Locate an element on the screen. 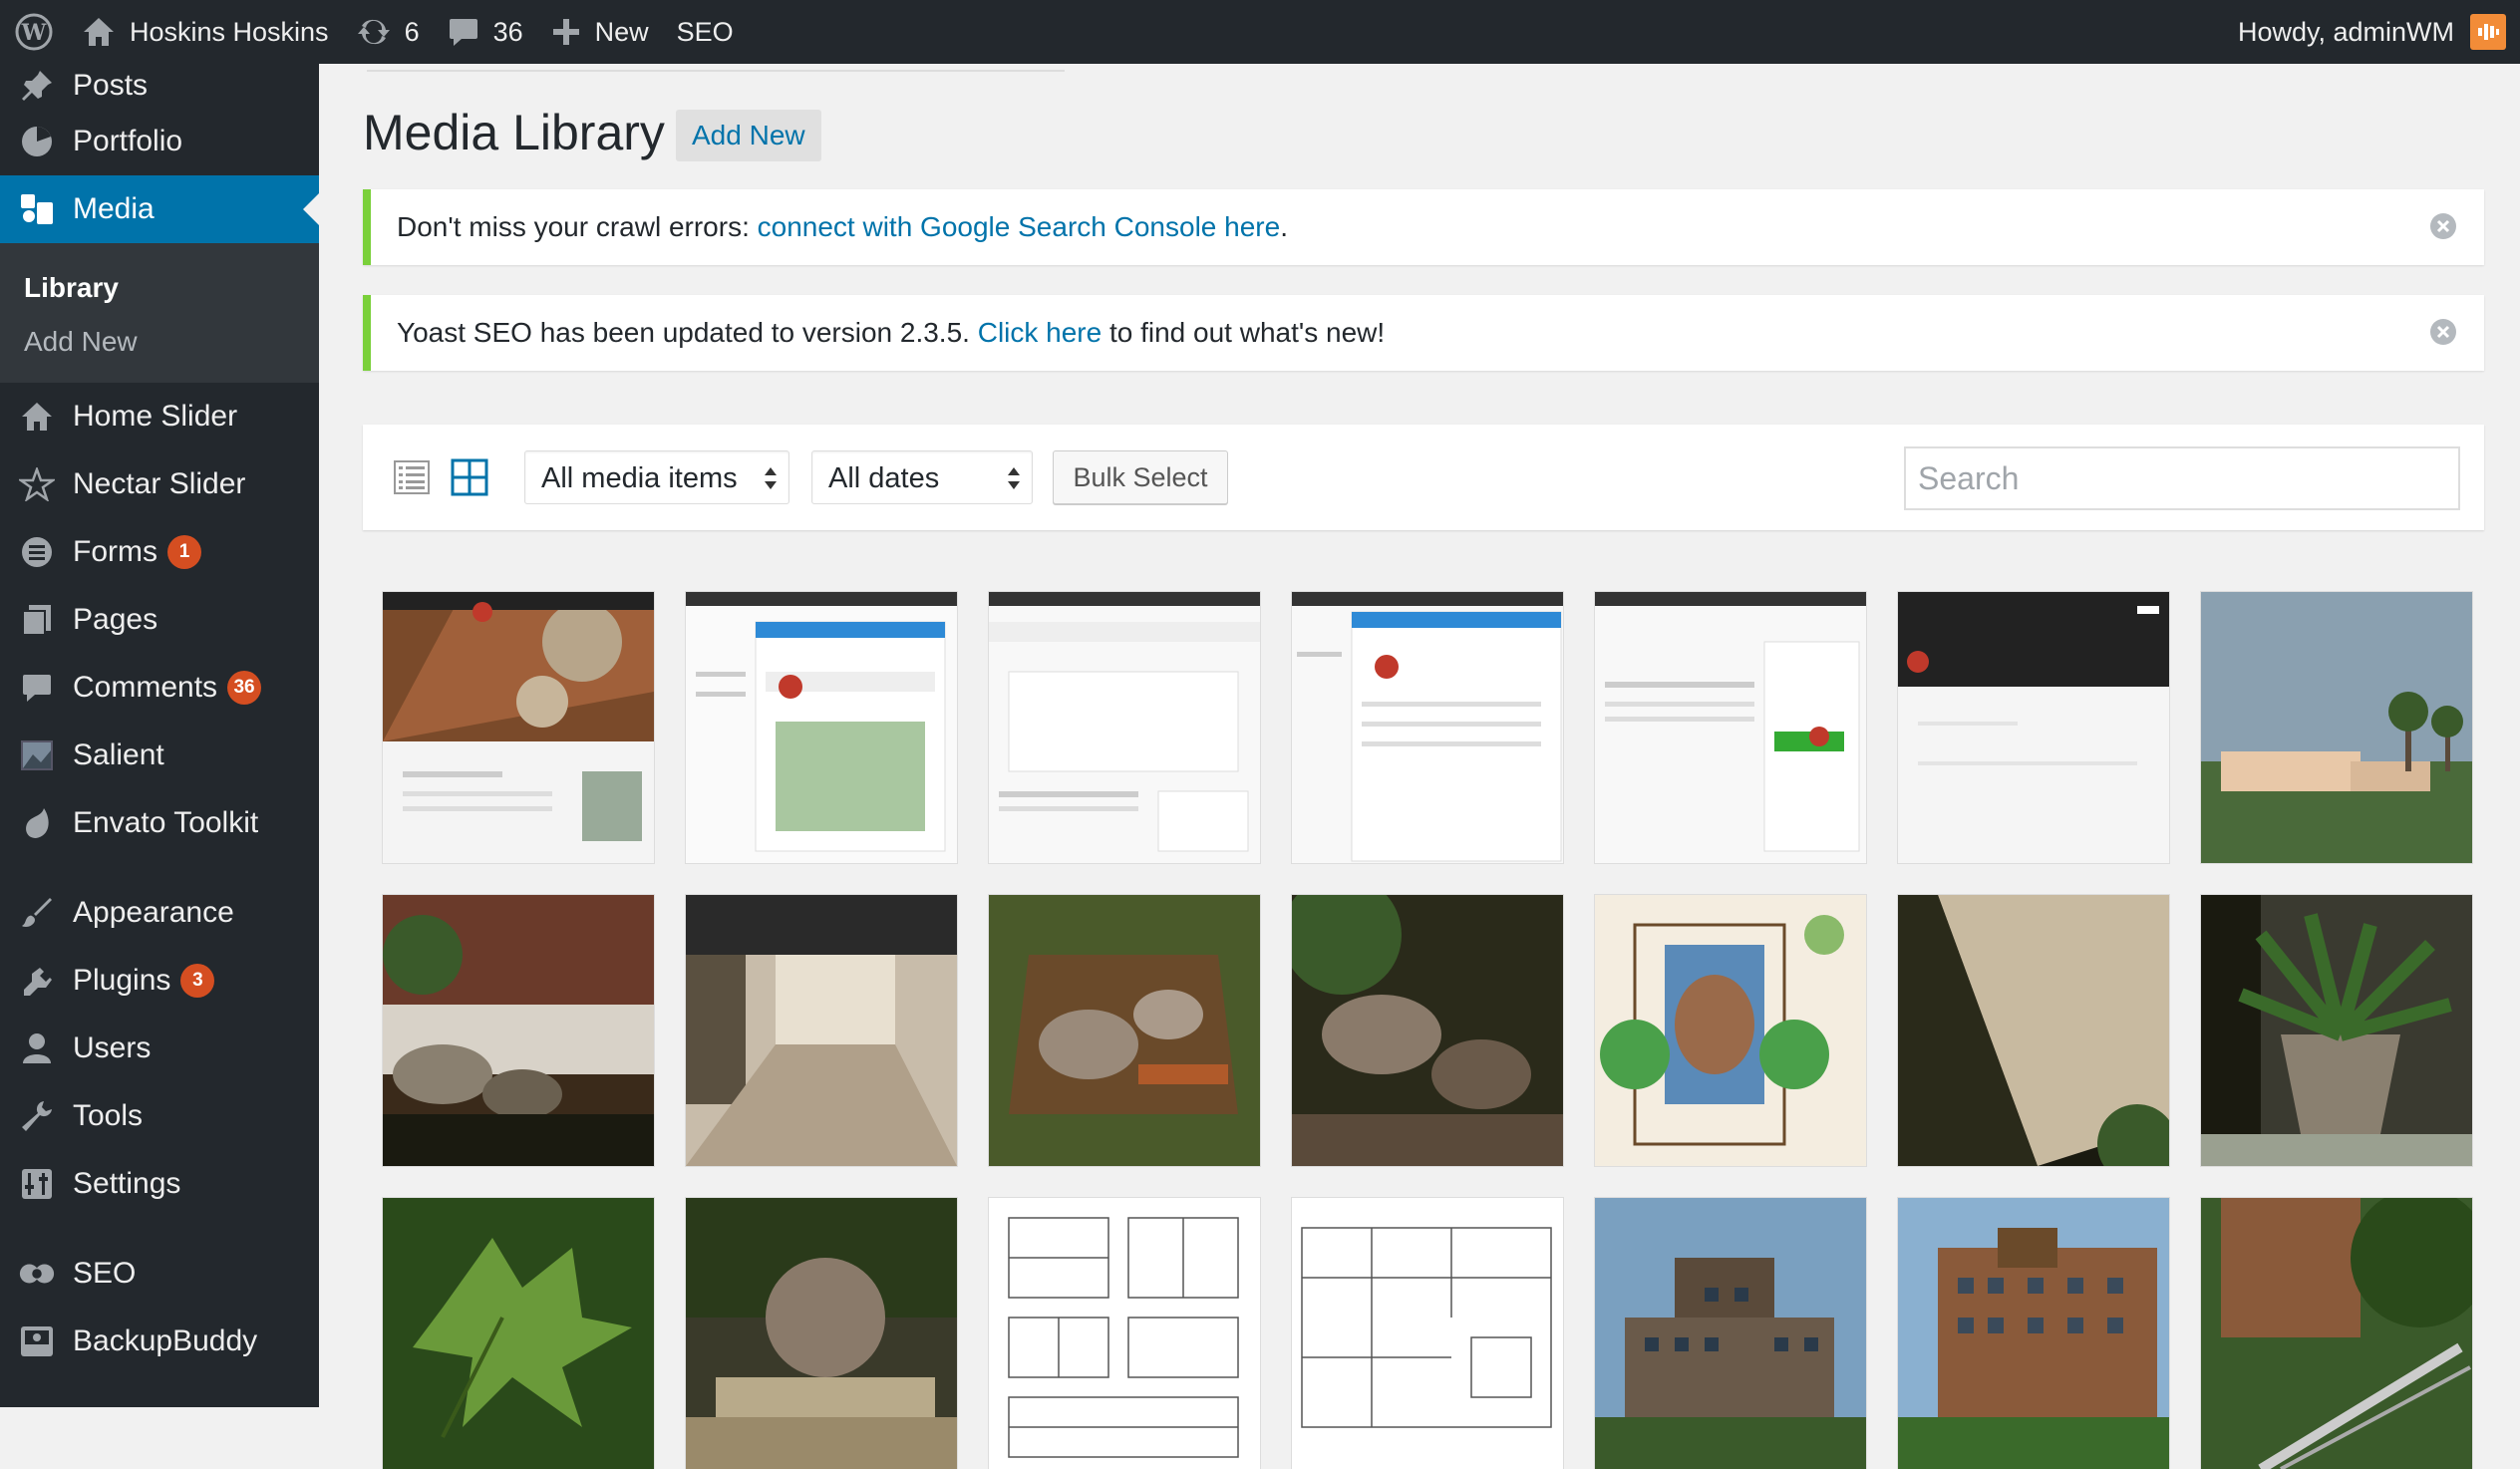 This screenshot has height=1469, width=2520. sidebar-item-label: Nectar Slider is located at coordinates (159, 483).